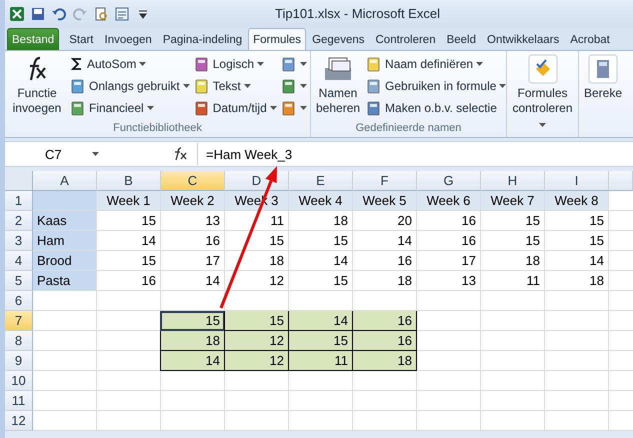 Image resolution: width=633 pixels, height=438 pixels. What do you see at coordinates (130, 85) in the screenshot?
I see `ribbon-menu-button: Onlangs gebruikt` at bounding box center [130, 85].